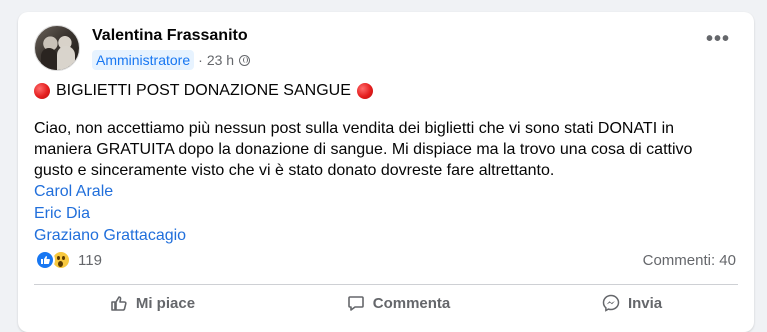 The height and width of the screenshot is (332, 767). Describe the element at coordinates (45, 260) in the screenshot. I see `like-icon` at that location.